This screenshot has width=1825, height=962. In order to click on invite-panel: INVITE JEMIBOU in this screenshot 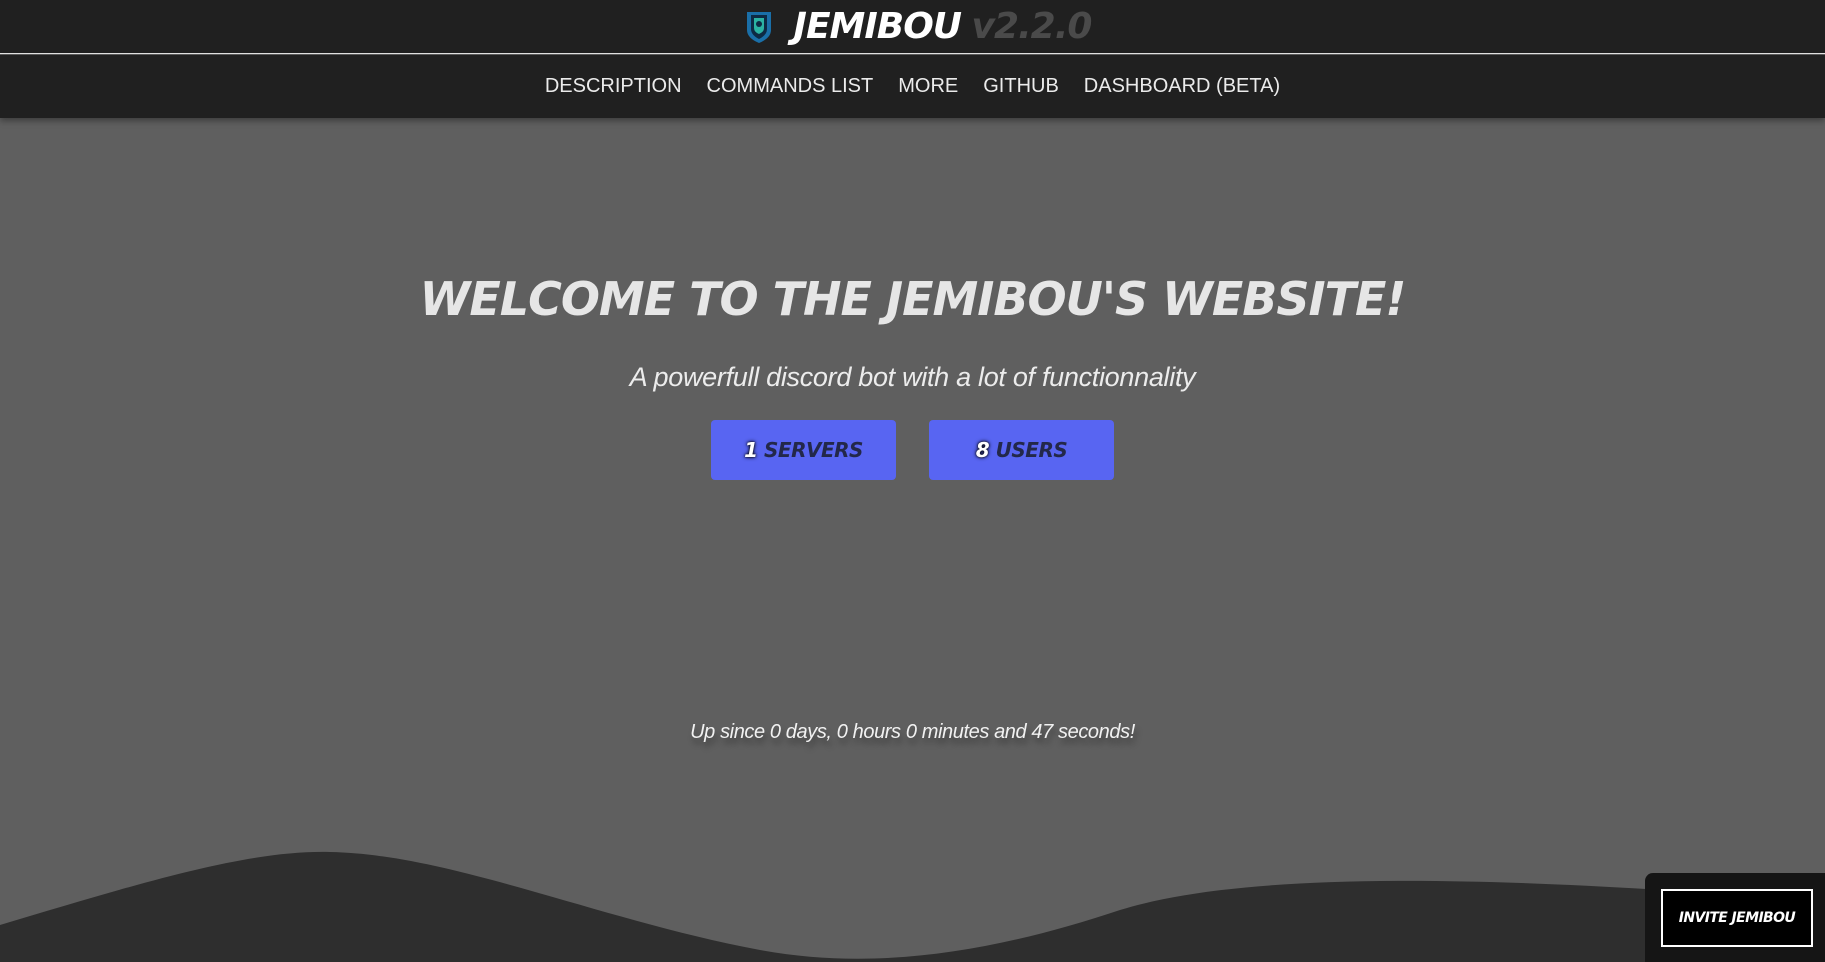, I will do `click(1735, 917)`.